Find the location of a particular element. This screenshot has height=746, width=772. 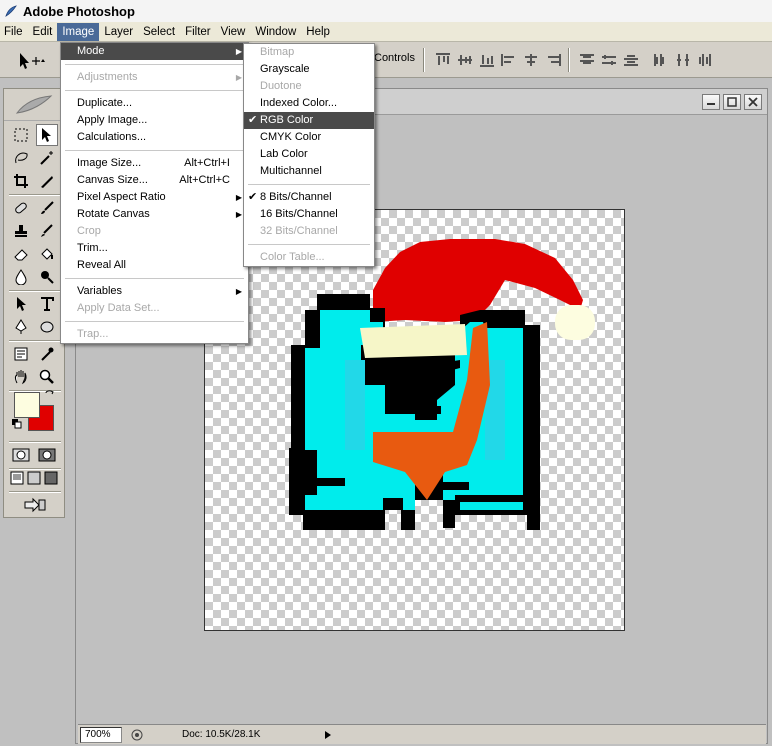

menu-view: View is located at coordinates (233, 32).